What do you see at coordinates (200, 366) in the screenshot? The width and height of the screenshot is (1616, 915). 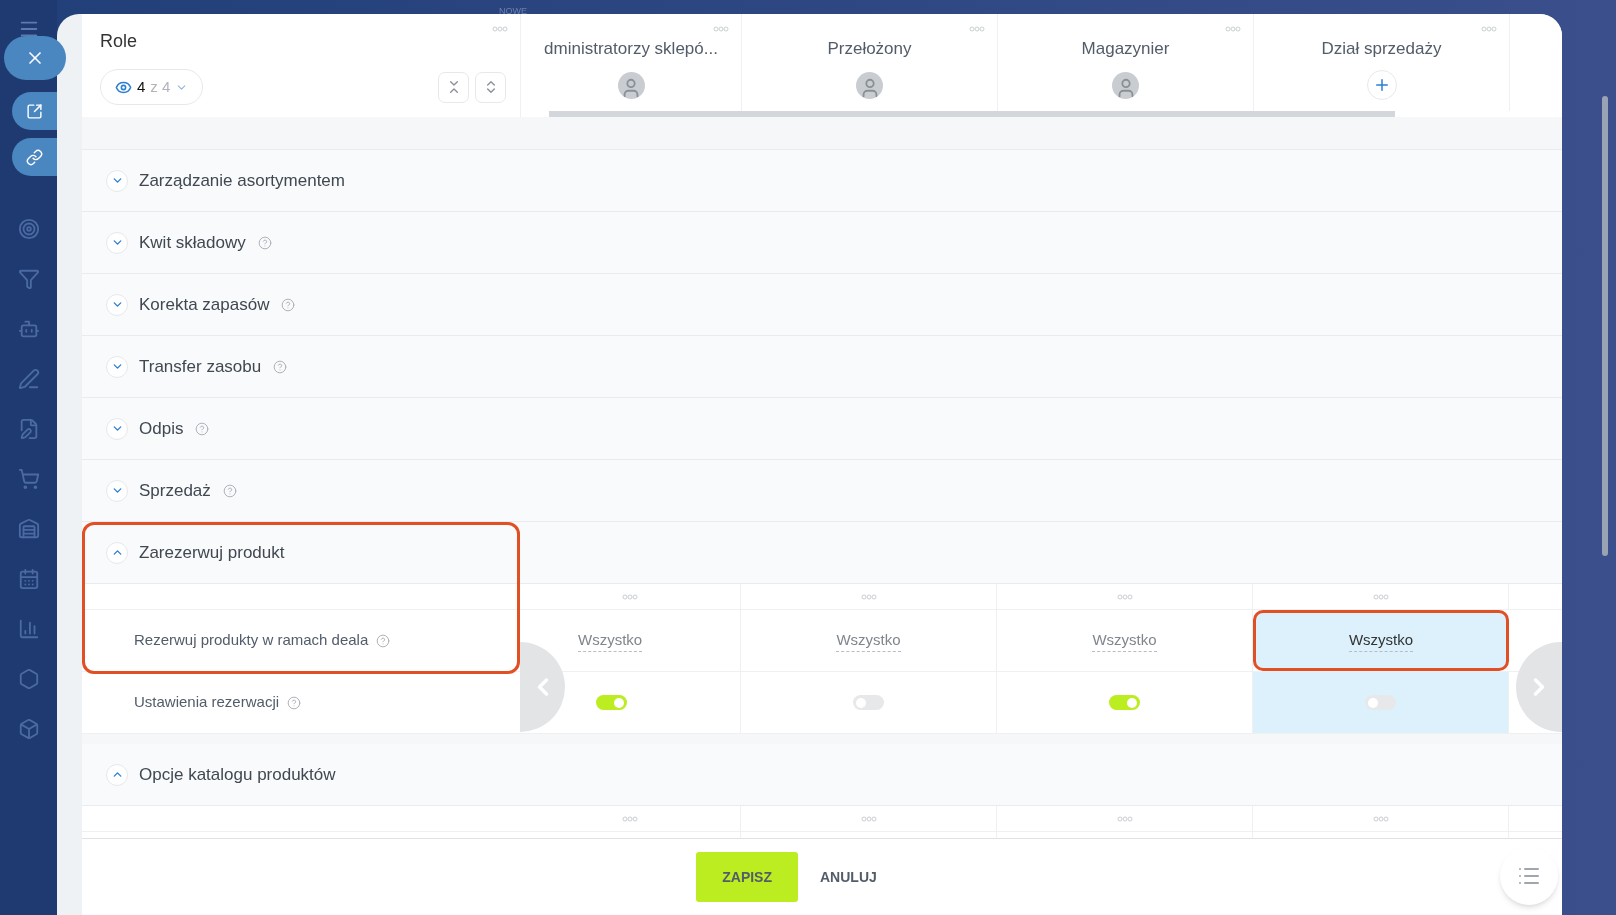 I see `section-title: Transfer zasobu` at bounding box center [200, 366].